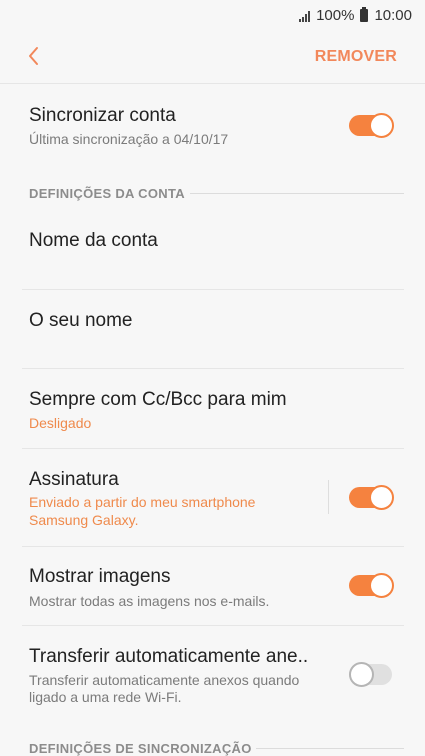 The width and height of the screenshot is (425, 756). What do you see at coordinates (158, 399) in the screenshot?
I see `always-cc-title: Sempre com Cc/Bcc para mim` at bounding box center [158, 399].